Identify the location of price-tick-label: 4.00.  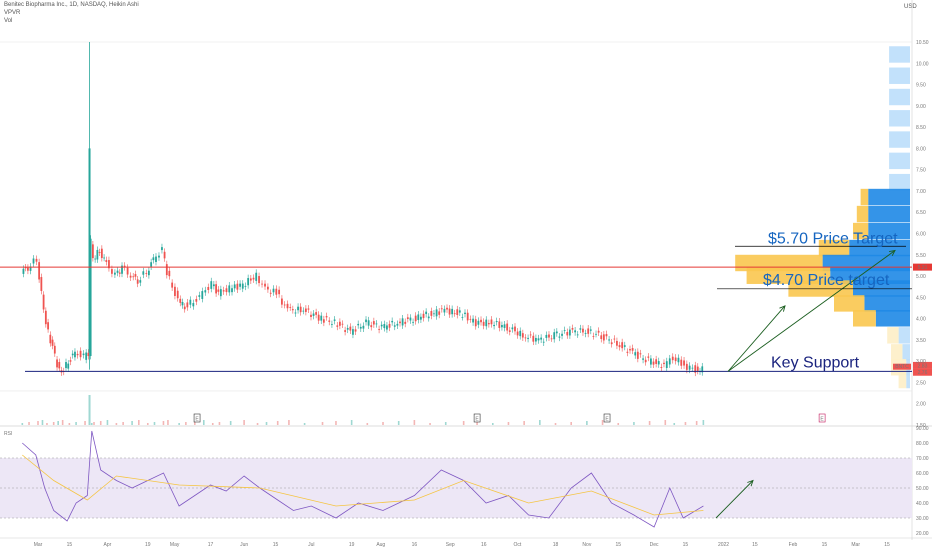
(921, 320).